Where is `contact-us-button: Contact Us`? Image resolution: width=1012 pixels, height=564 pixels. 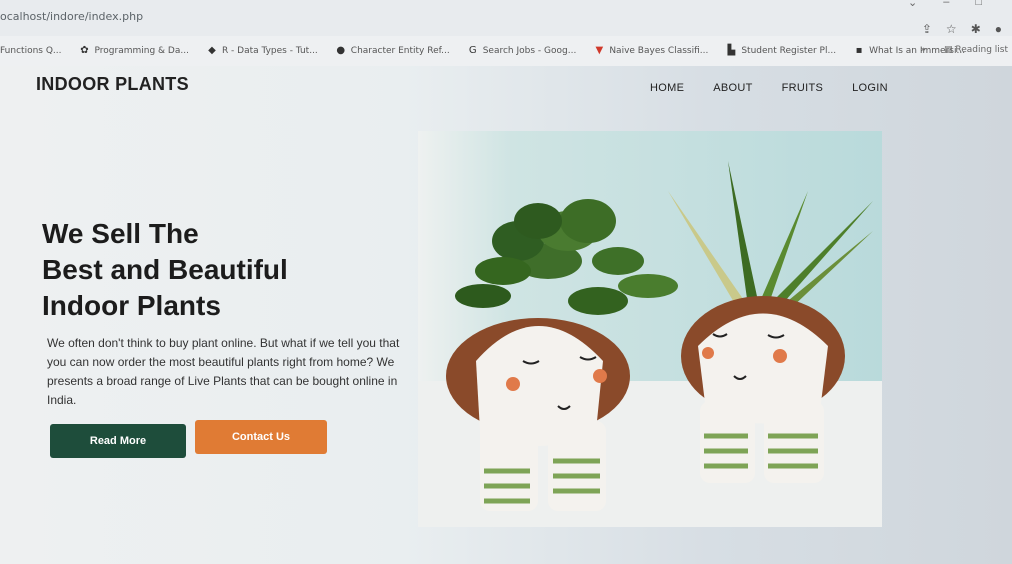 contact-us-button: Contact Us is located at coordinates (261, 437).